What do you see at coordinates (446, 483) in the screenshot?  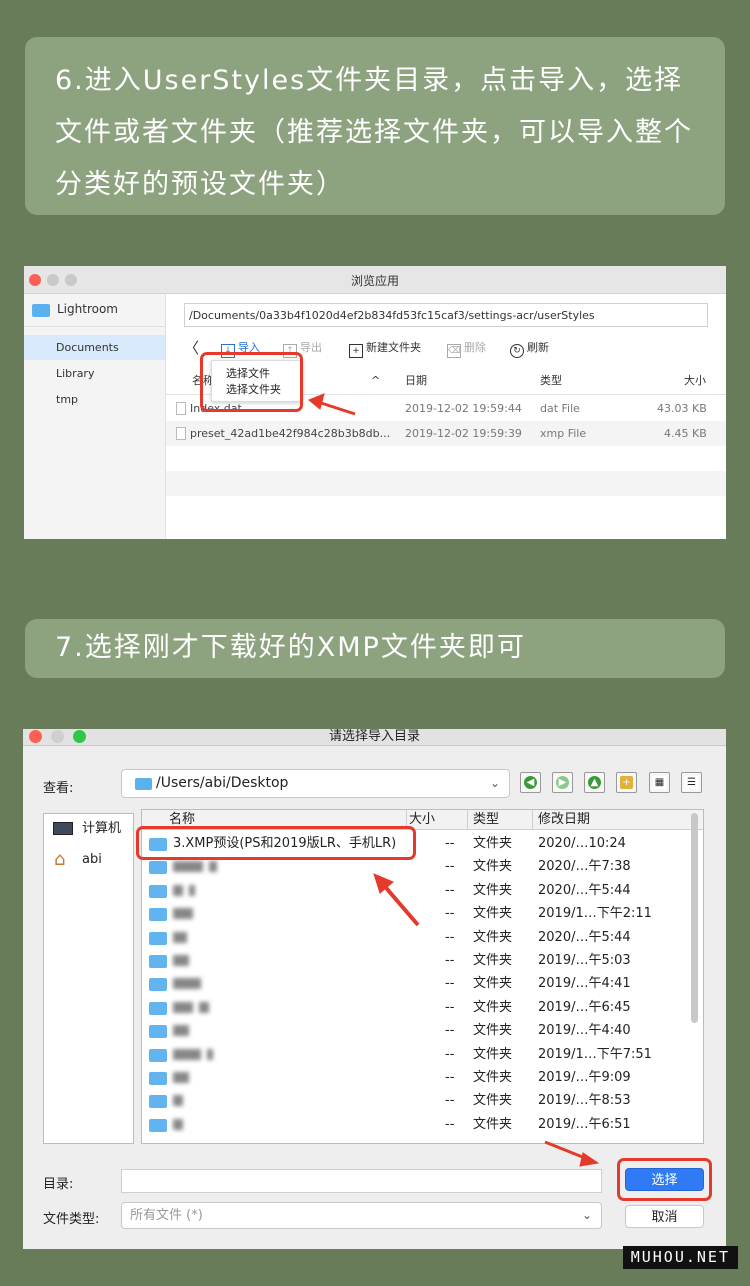 I see `empty-row` at bounding box center [446, 483].